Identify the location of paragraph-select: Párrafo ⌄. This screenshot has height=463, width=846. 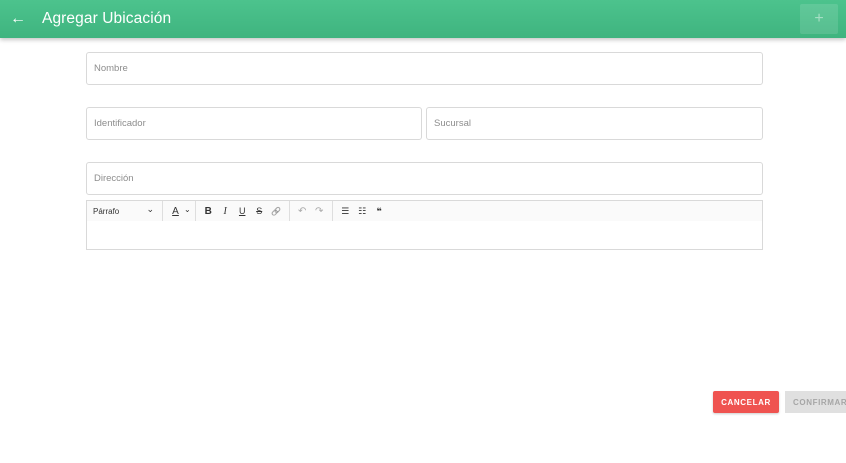
(125, 211).